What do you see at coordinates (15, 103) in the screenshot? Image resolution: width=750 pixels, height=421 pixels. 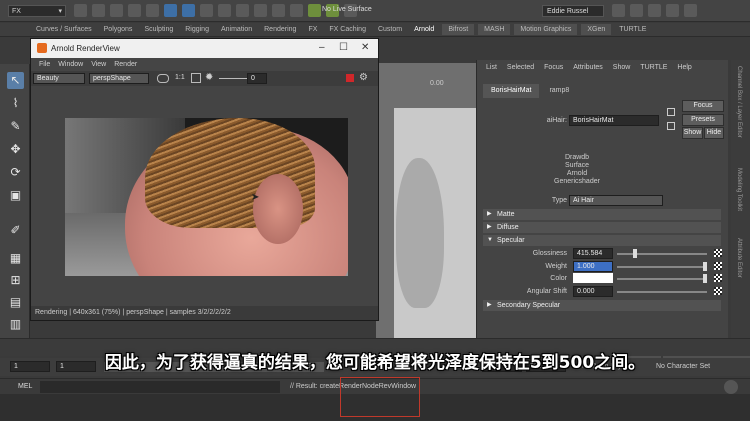 I see `lasso-tool-icon: ⌇` at bounding box center [15, 103].